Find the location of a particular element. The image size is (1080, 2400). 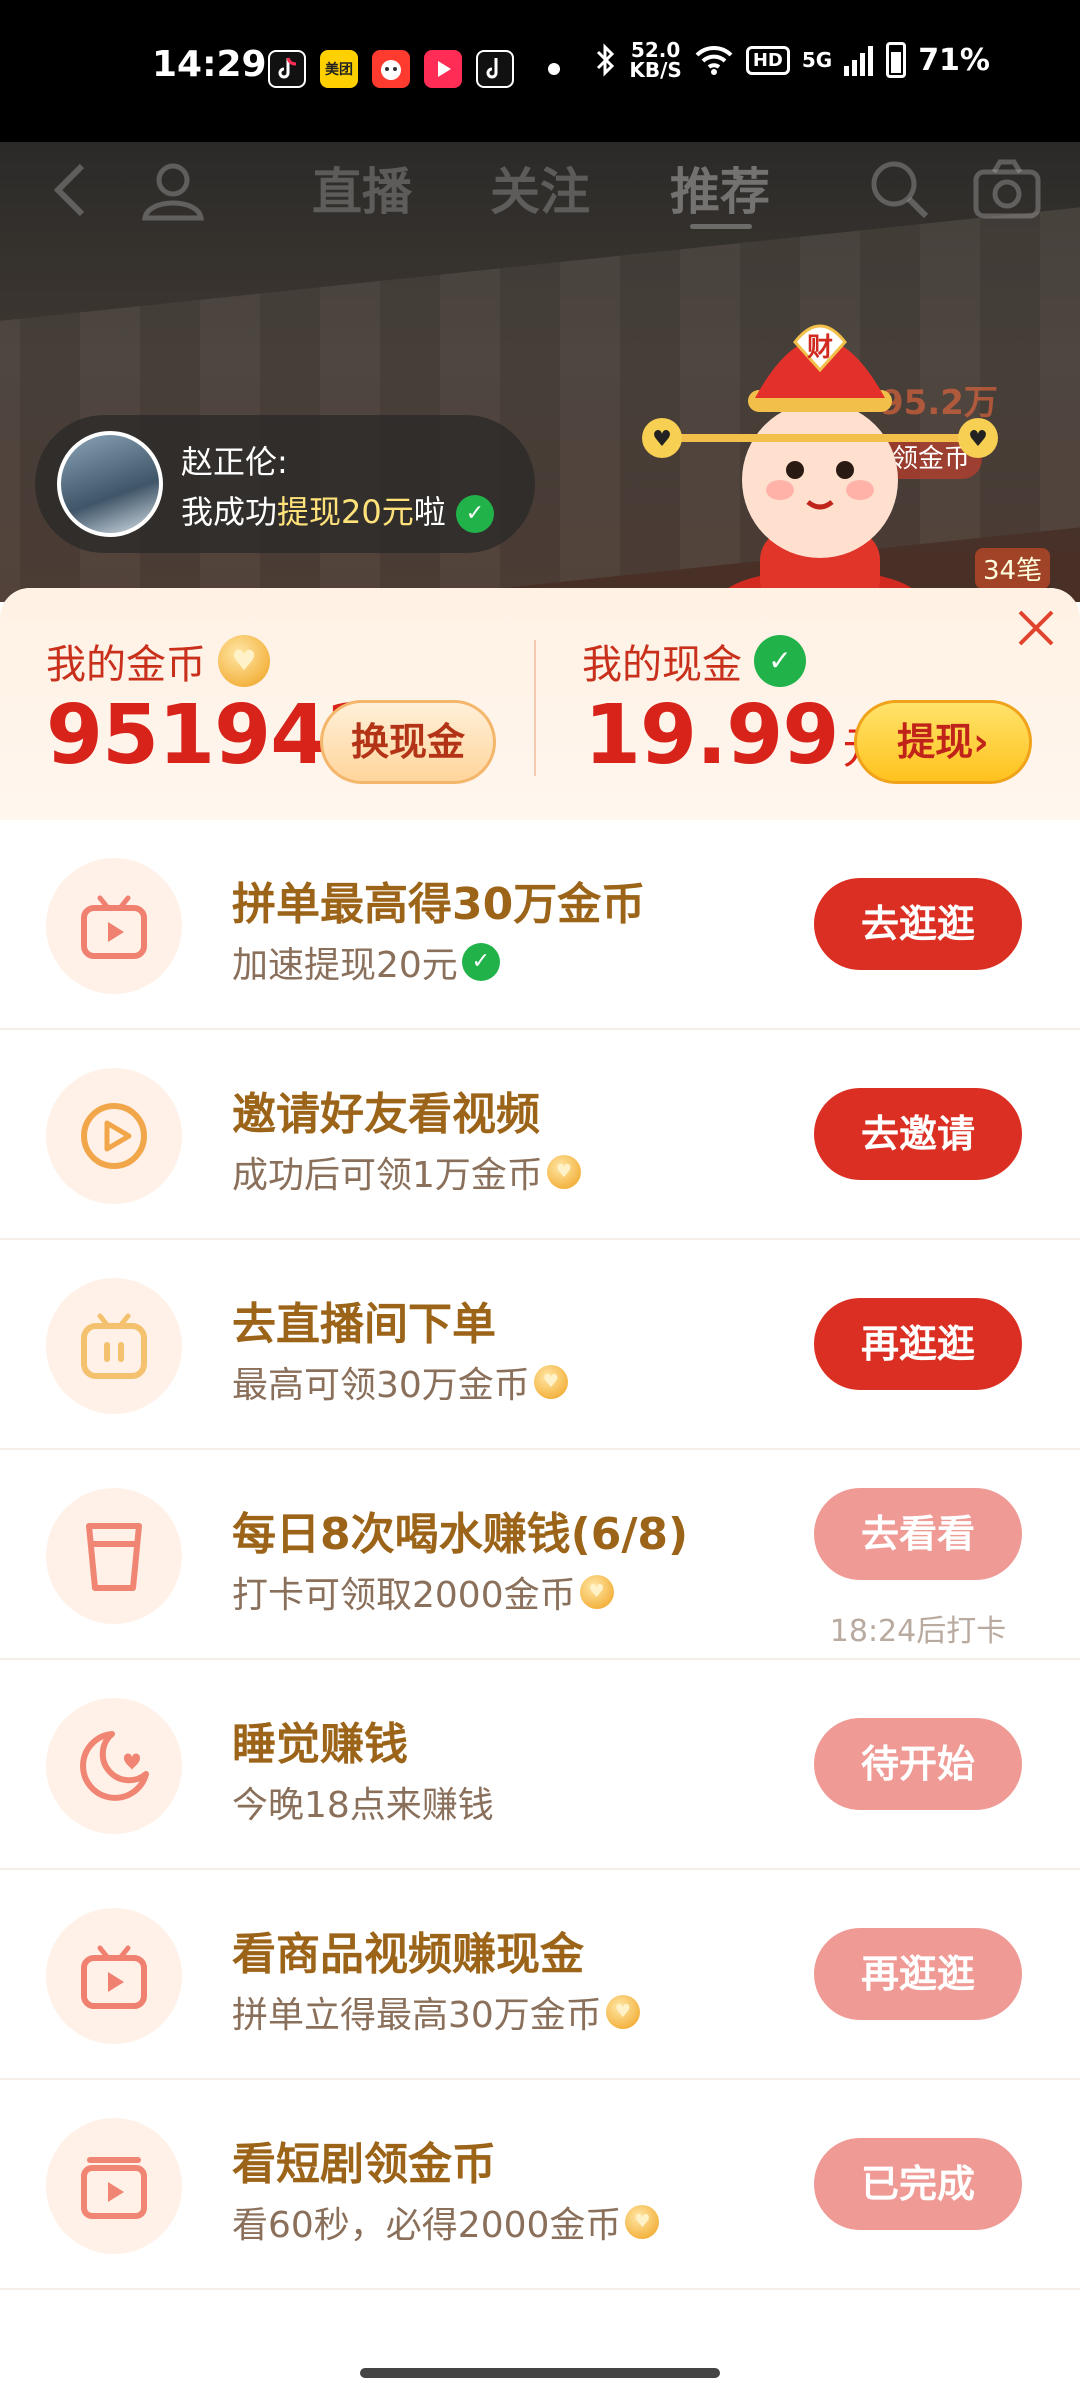

avatar is located at coordinates (110, 484).